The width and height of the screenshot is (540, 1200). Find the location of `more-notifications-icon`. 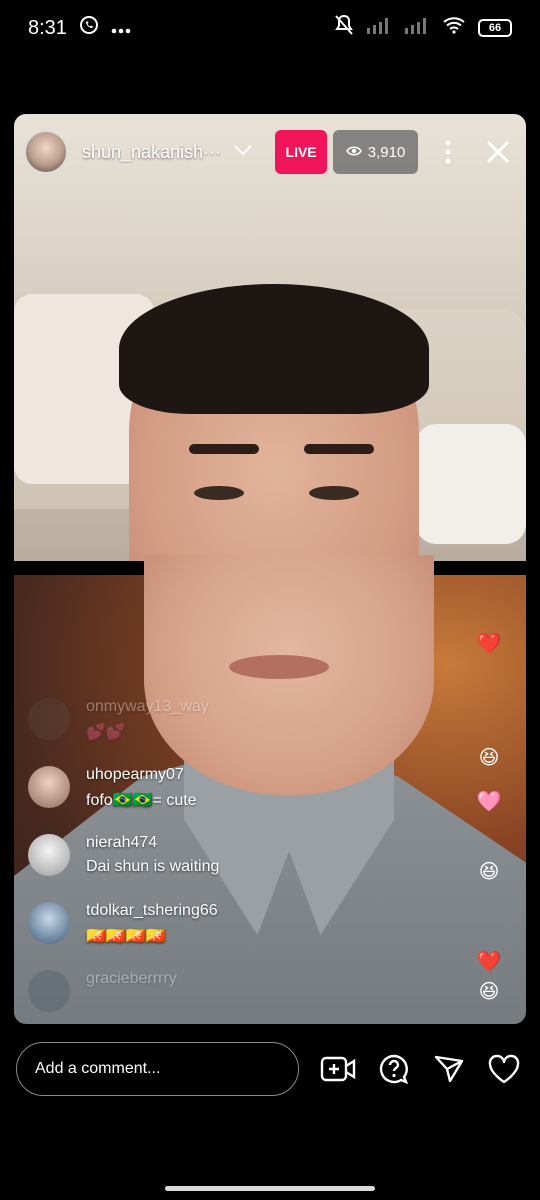

more-notifications-icon is located at coordinates (121, 28).